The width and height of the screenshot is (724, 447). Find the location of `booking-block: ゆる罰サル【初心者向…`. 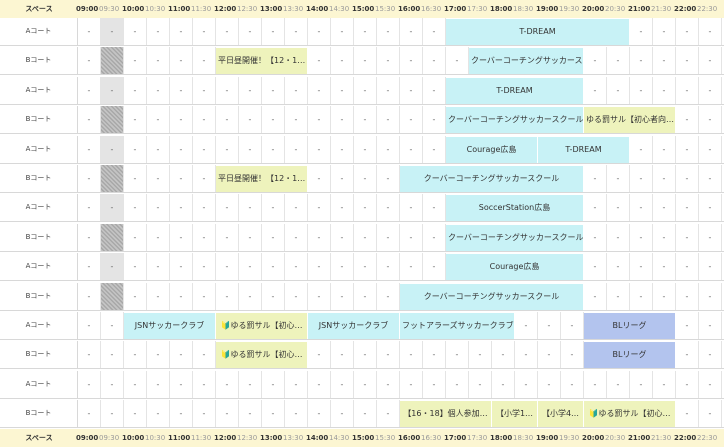

booking-block: ゆる罰サル【初心者向… is located at coordinates (629, 120).